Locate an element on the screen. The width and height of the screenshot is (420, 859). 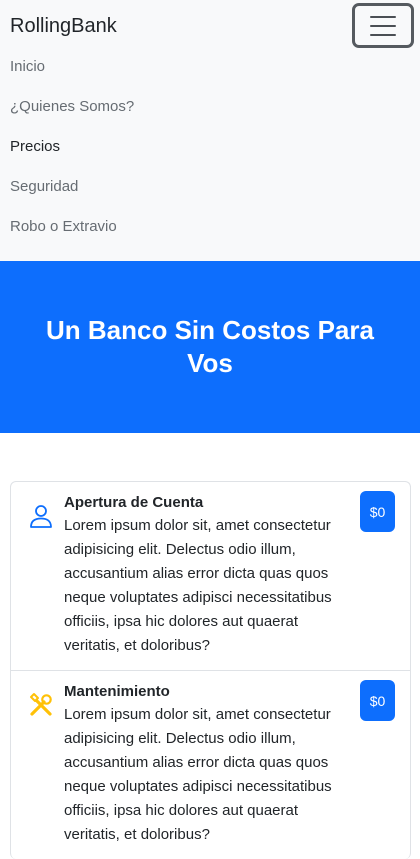
tools-icon is located at coordinates (41, 704).